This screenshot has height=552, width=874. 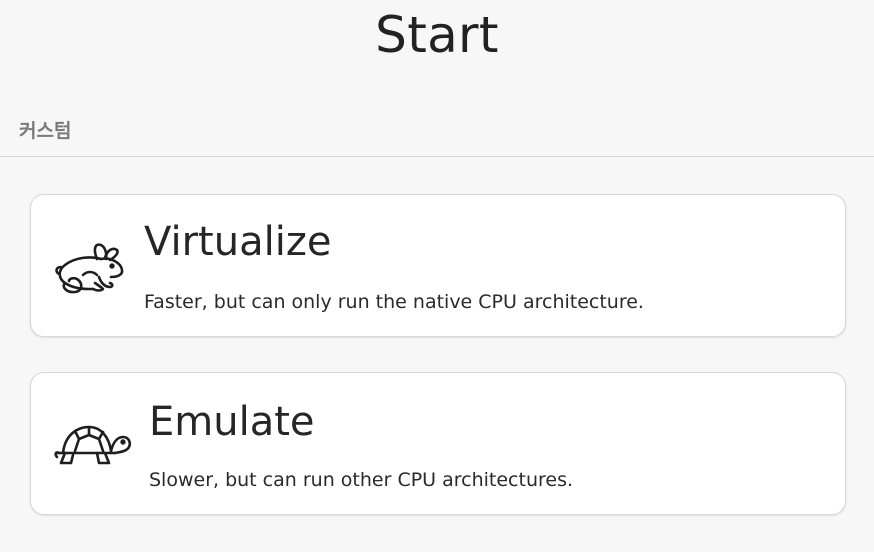 What do you see at coordinates (45, 131) in the screenshot?
I see `section-header: 커스텀` at bounding box center [45, 131].